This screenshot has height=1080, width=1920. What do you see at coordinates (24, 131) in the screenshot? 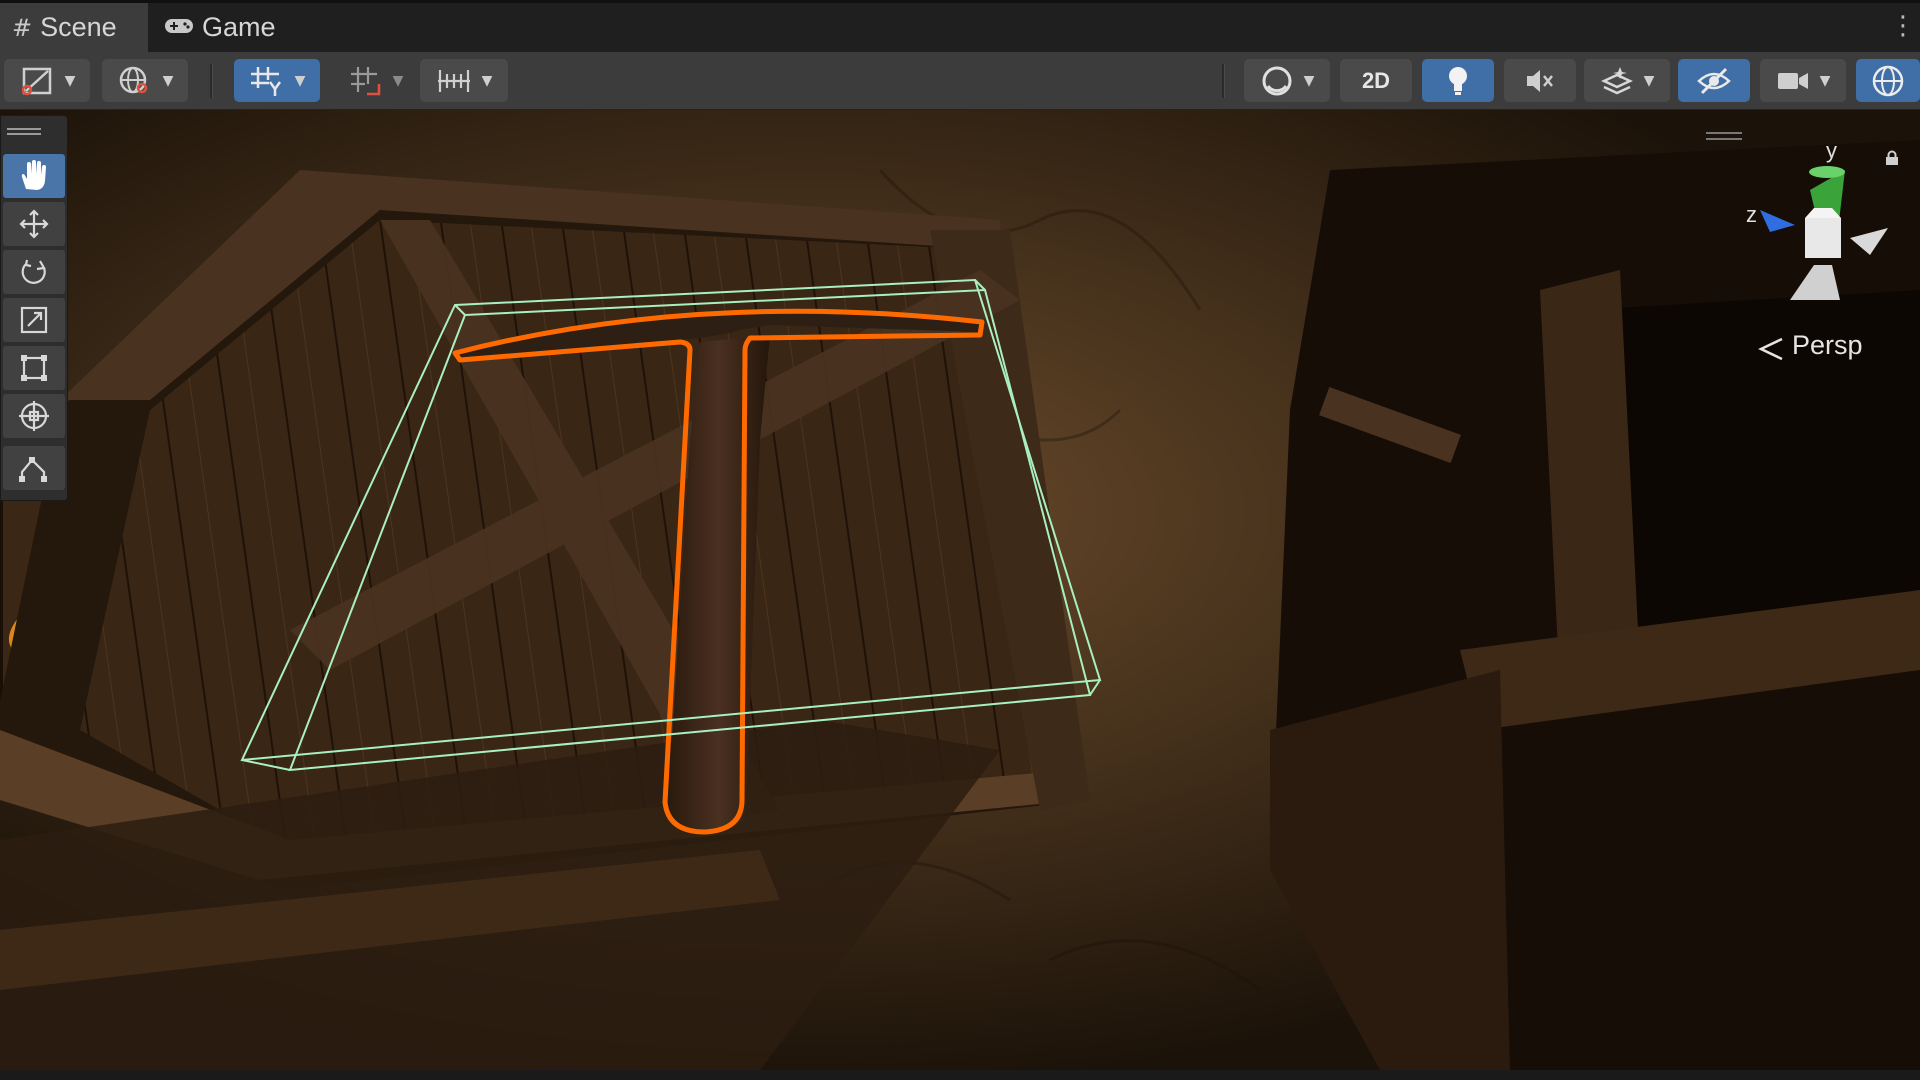
I see `palette-grip-handle` at bounding box center [24, 131].